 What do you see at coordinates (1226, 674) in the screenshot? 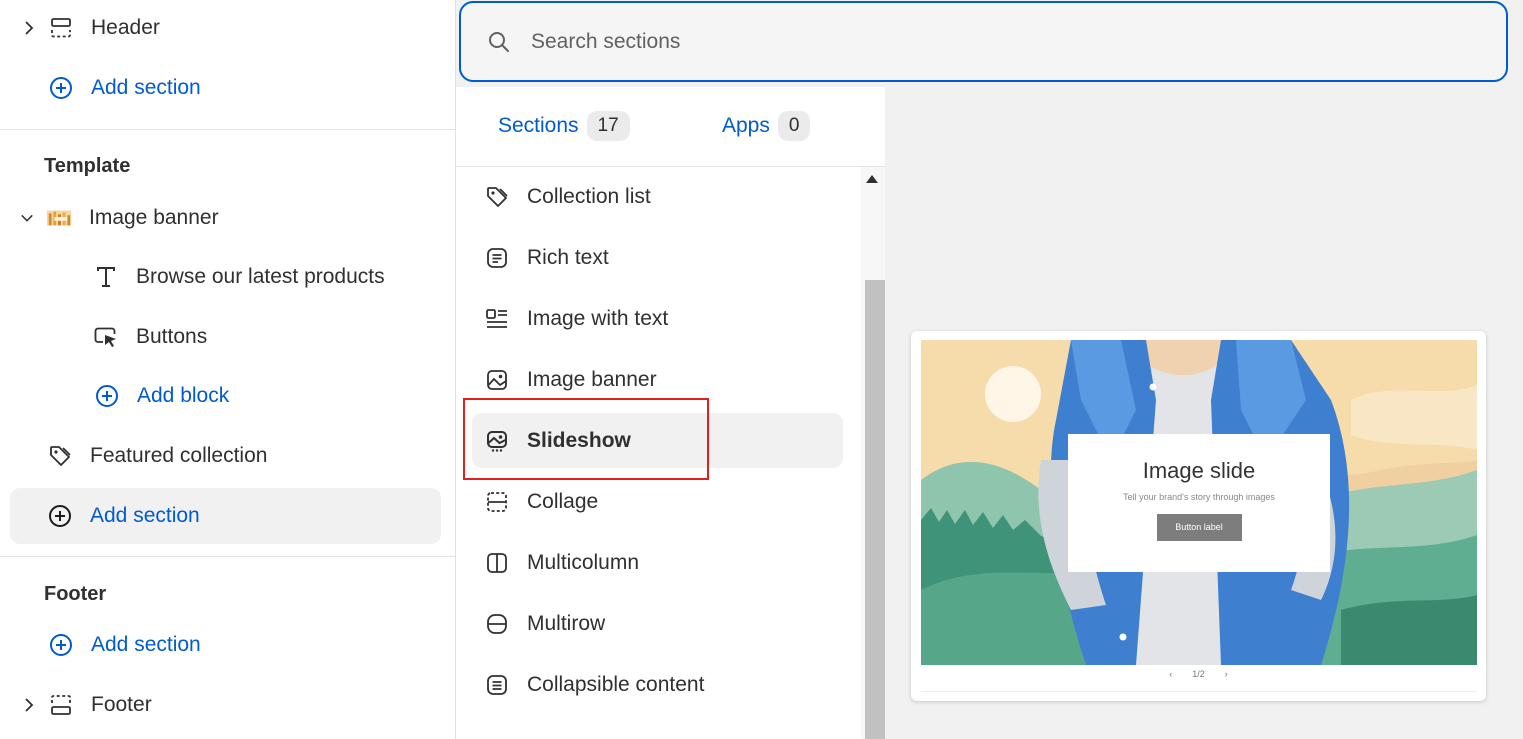
I see `pager-next-icon: ›` at bounding box center [1226, 674].